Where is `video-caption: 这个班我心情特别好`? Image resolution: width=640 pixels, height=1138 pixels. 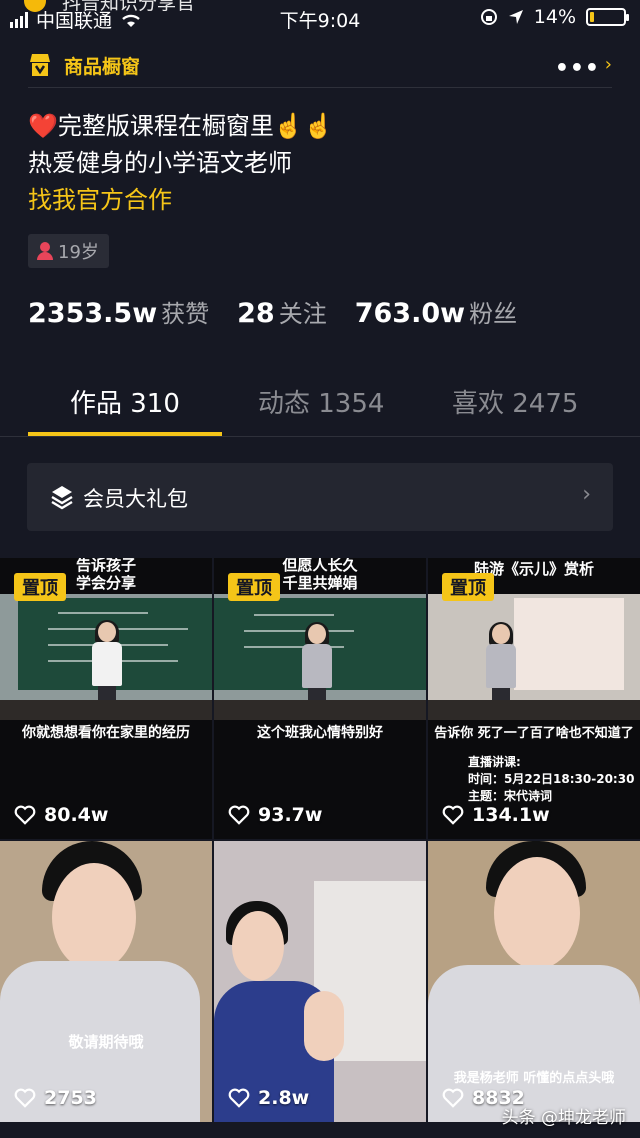
video-caption: 这个班我心情特别好 is located at coordinates (320, 733).